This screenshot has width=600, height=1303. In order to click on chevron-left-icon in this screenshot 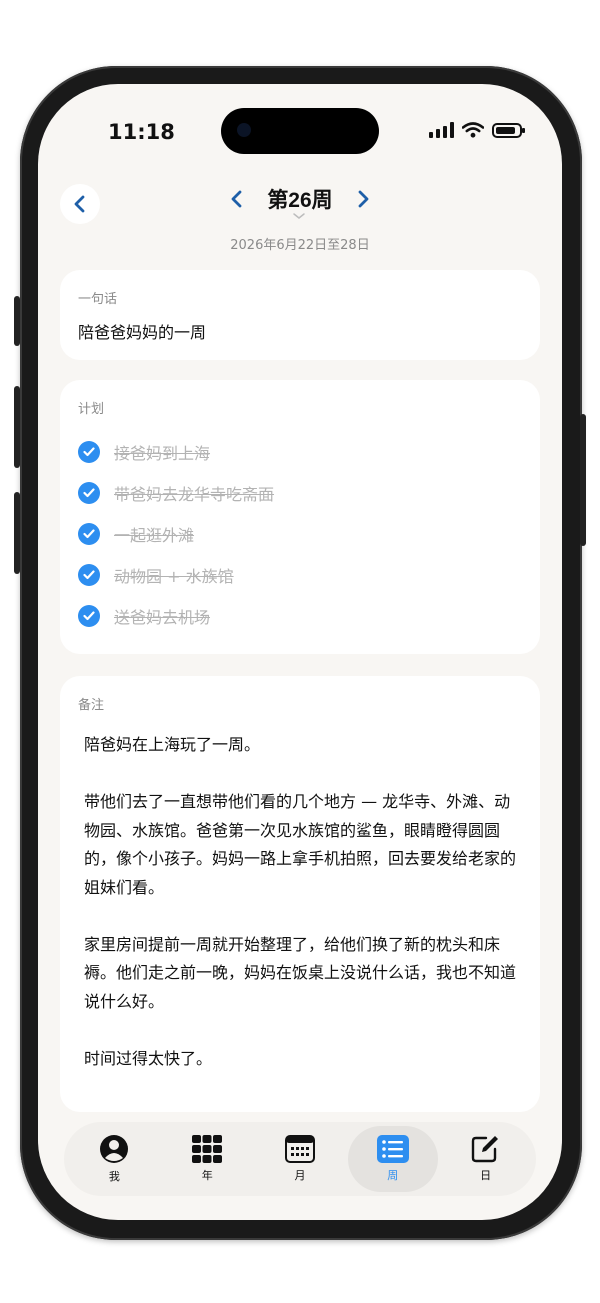, I will do `click(236, 199)`.